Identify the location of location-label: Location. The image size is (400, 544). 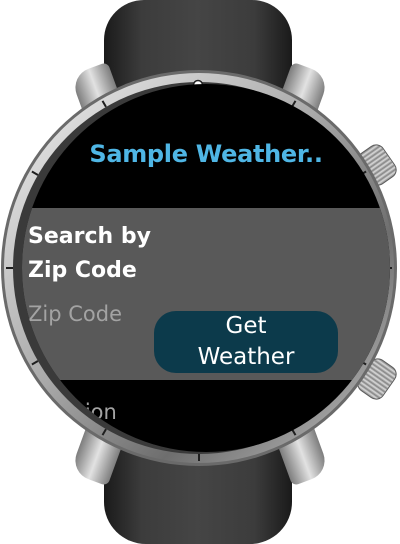
(72, 412).